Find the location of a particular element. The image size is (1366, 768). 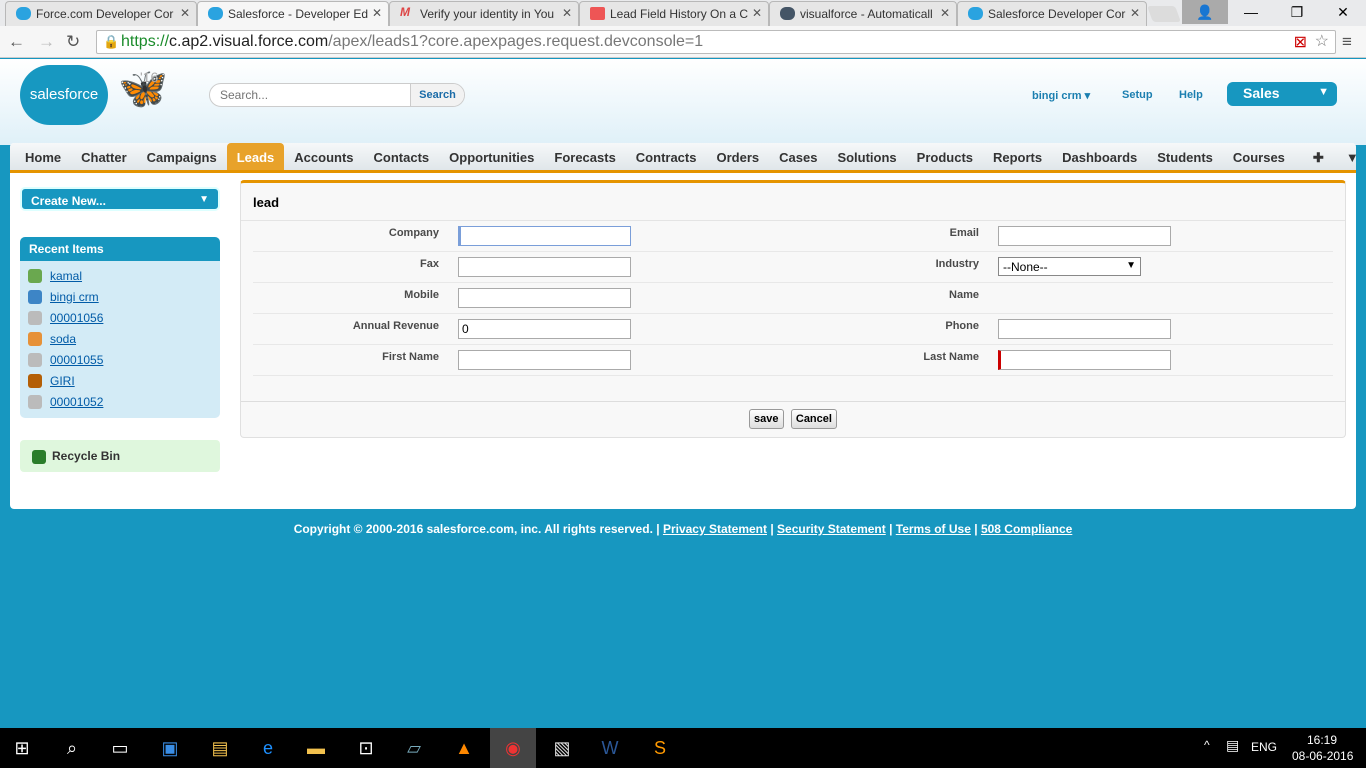

setup-link: Setup is located at coordinates (1137, 95).